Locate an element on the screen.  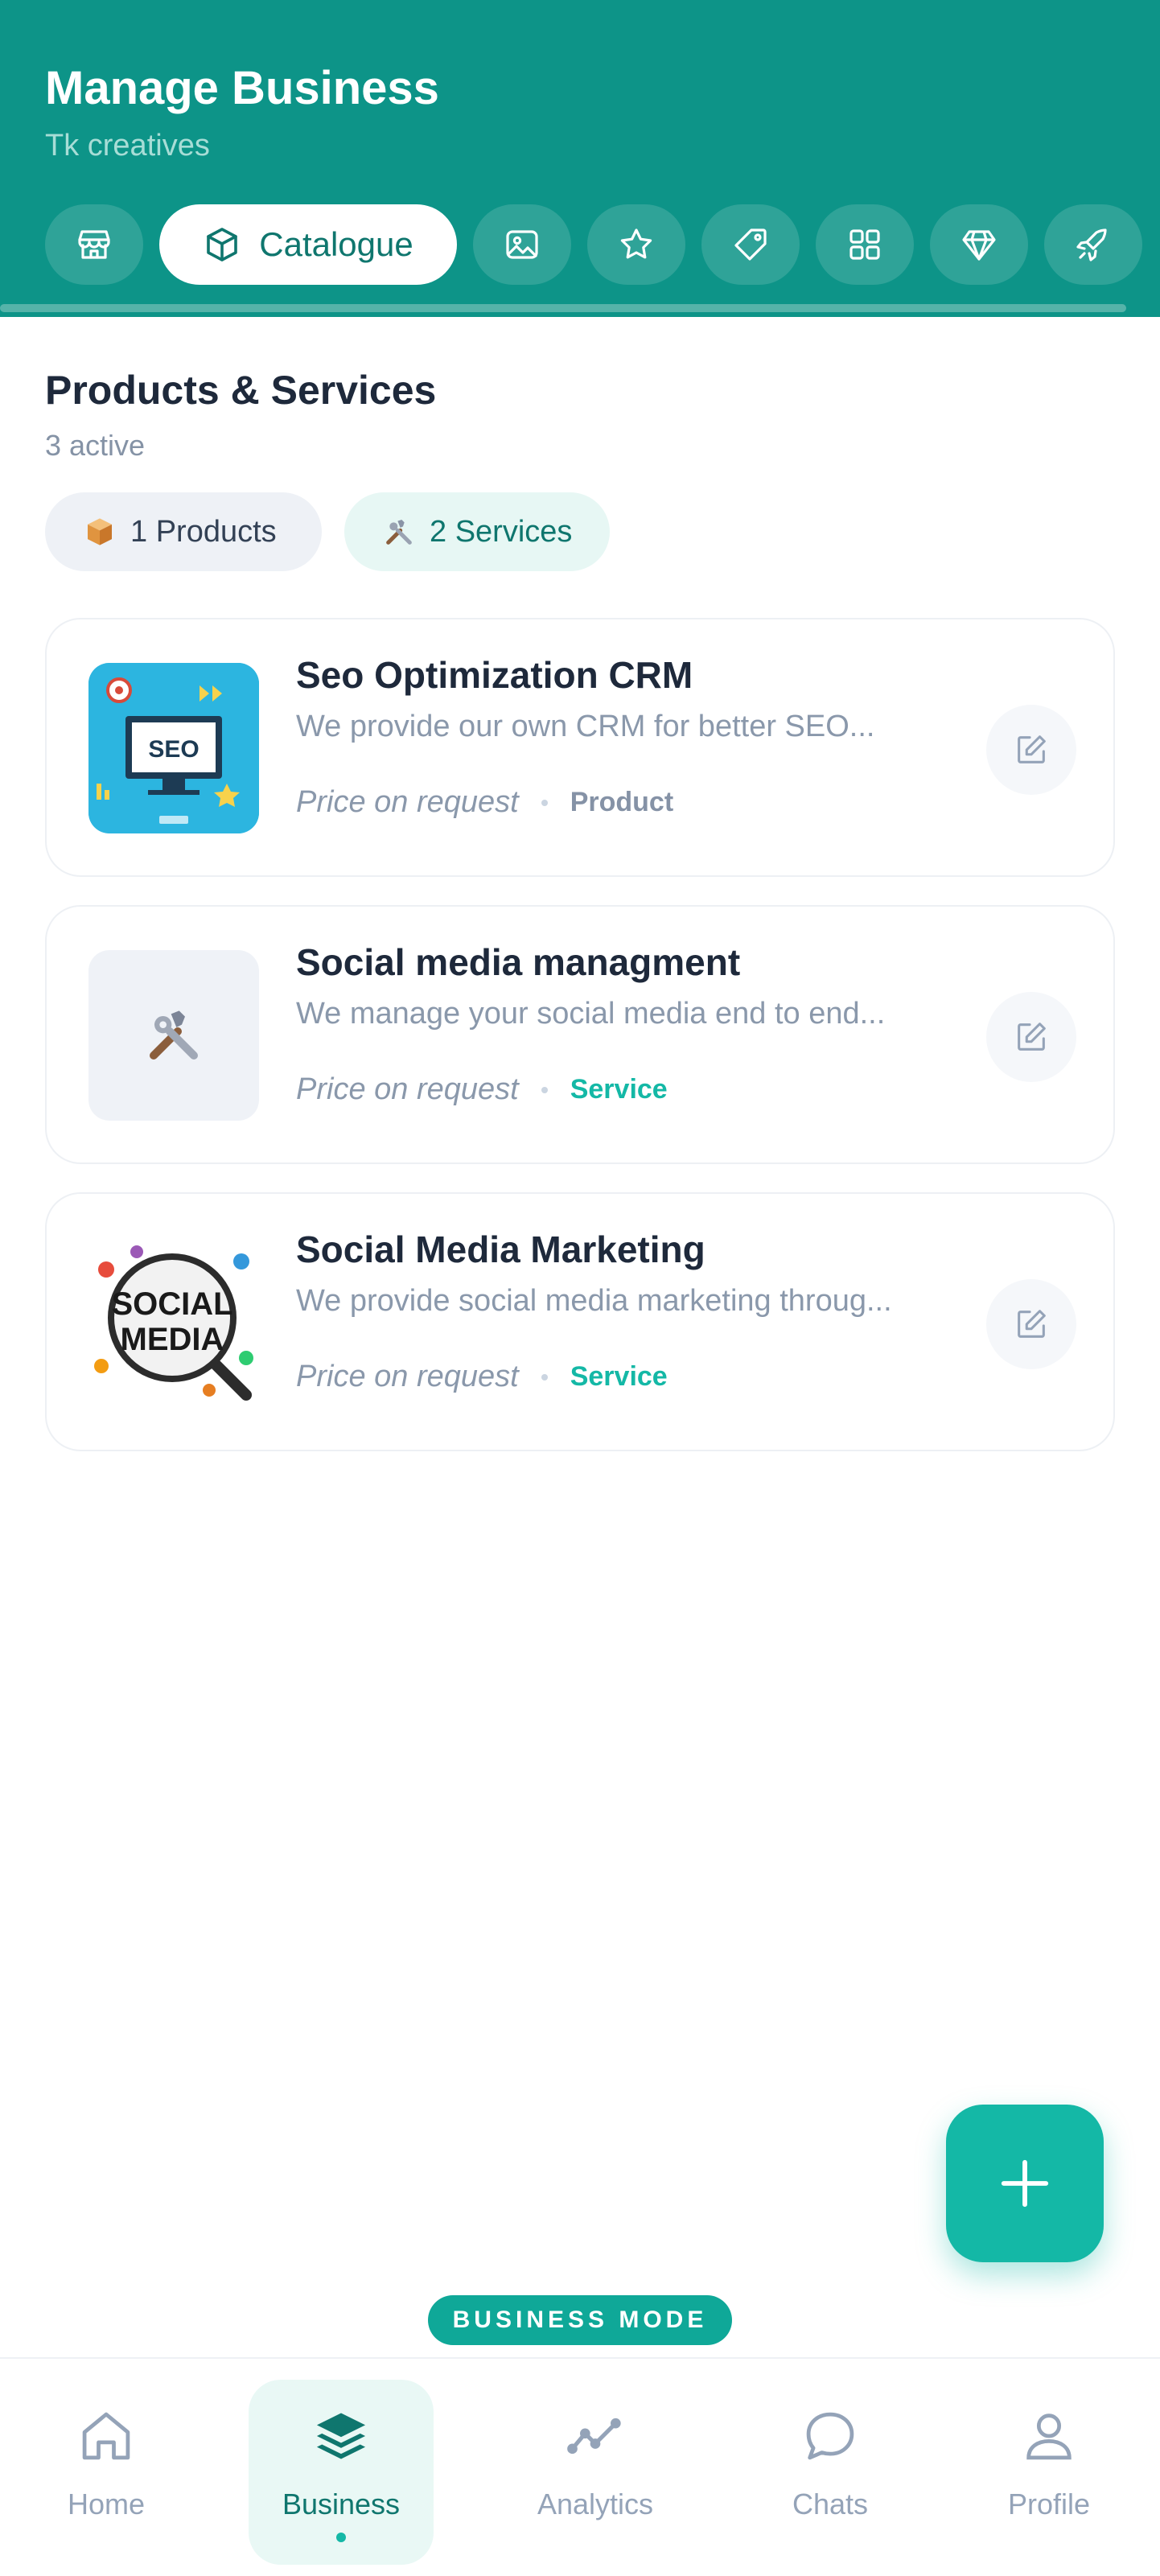
tab-boost is located at coordinates (1093, 244).